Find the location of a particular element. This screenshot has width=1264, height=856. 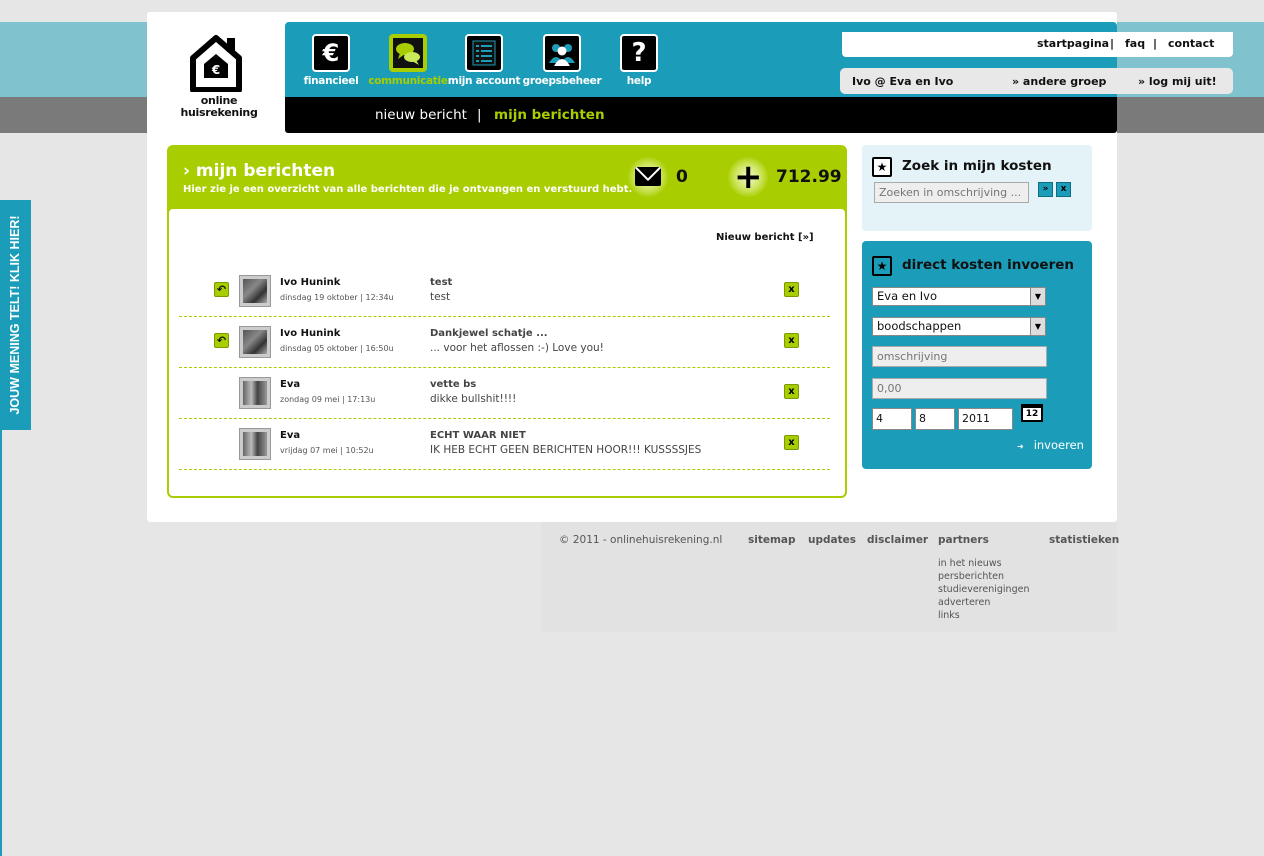

nav-item-groepsbeheer: groepsbeheer is located at coordinates (562, 60).